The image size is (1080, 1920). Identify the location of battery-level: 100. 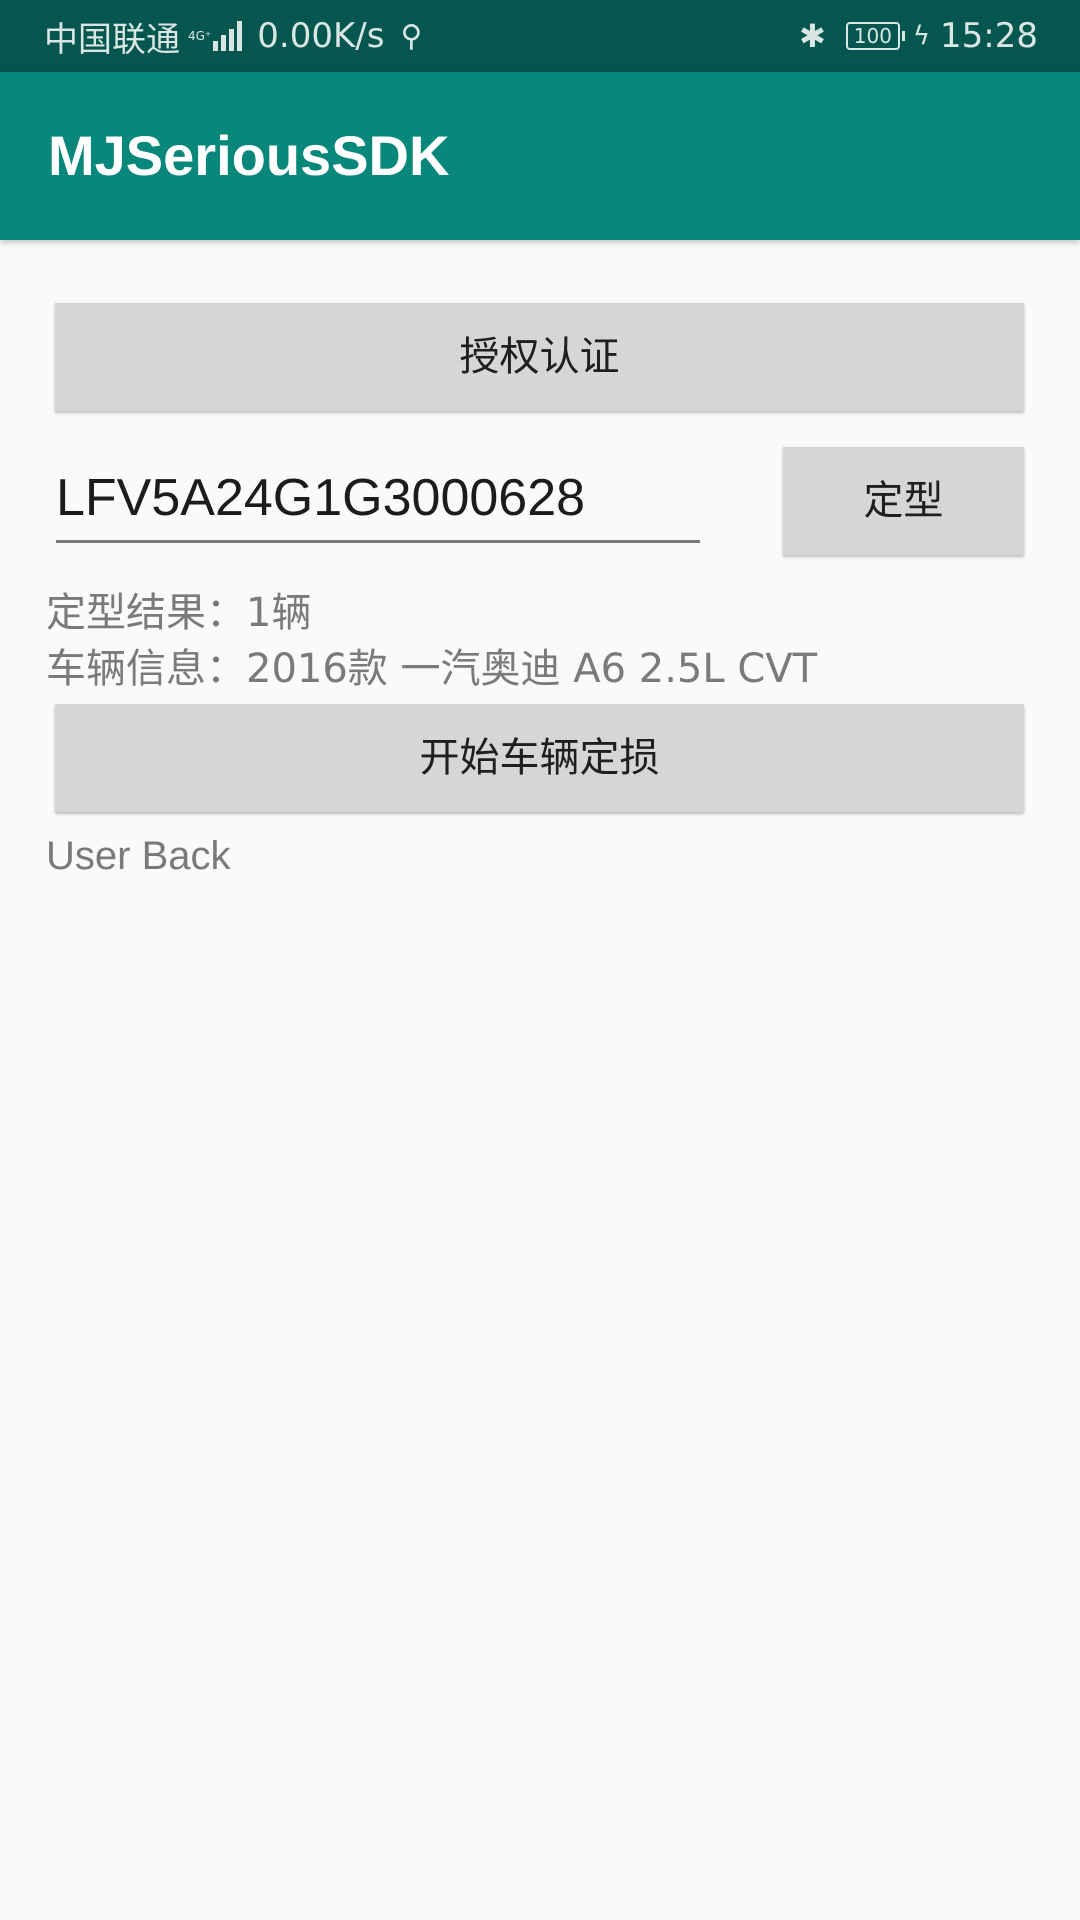
(872, 36).